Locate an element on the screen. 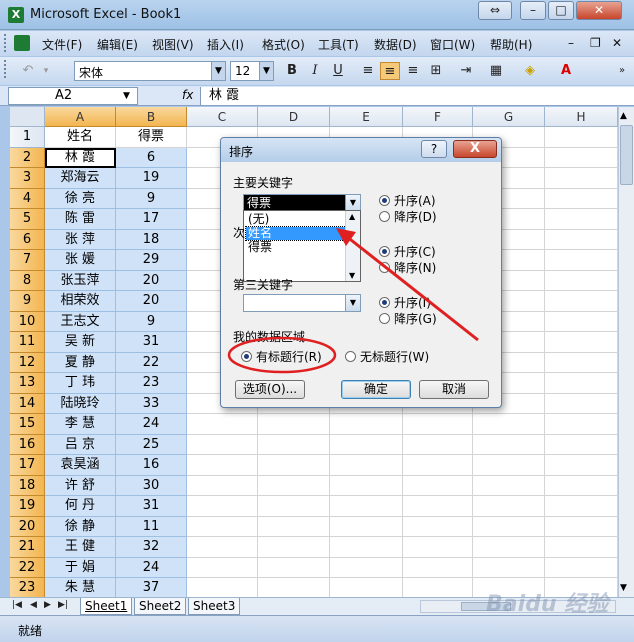 The height and width of the screenshot is (642, 634). name-cell: 张玉萍 is located at coordinates (80, 280).